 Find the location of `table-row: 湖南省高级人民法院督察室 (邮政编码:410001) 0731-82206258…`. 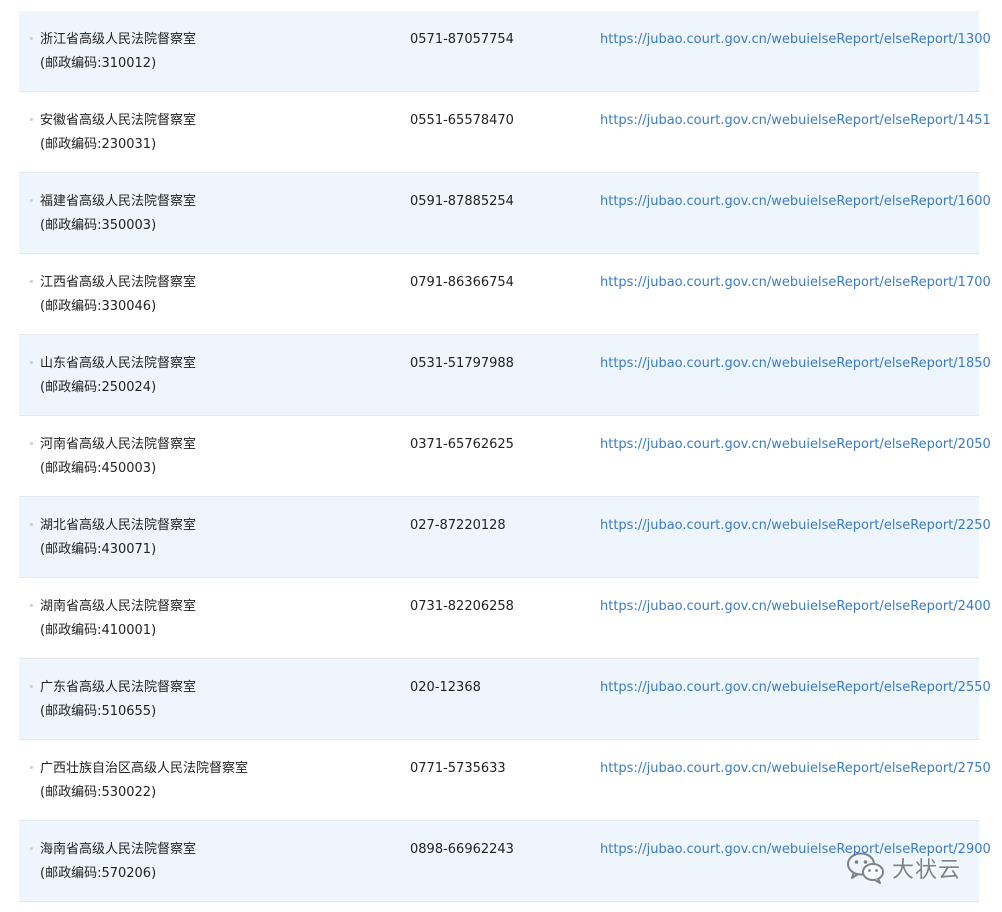

table-row: 湖南省高级人民法院督察室 (邮政编码:410001) 0731-82206258… is located at coordinates (505, 618).